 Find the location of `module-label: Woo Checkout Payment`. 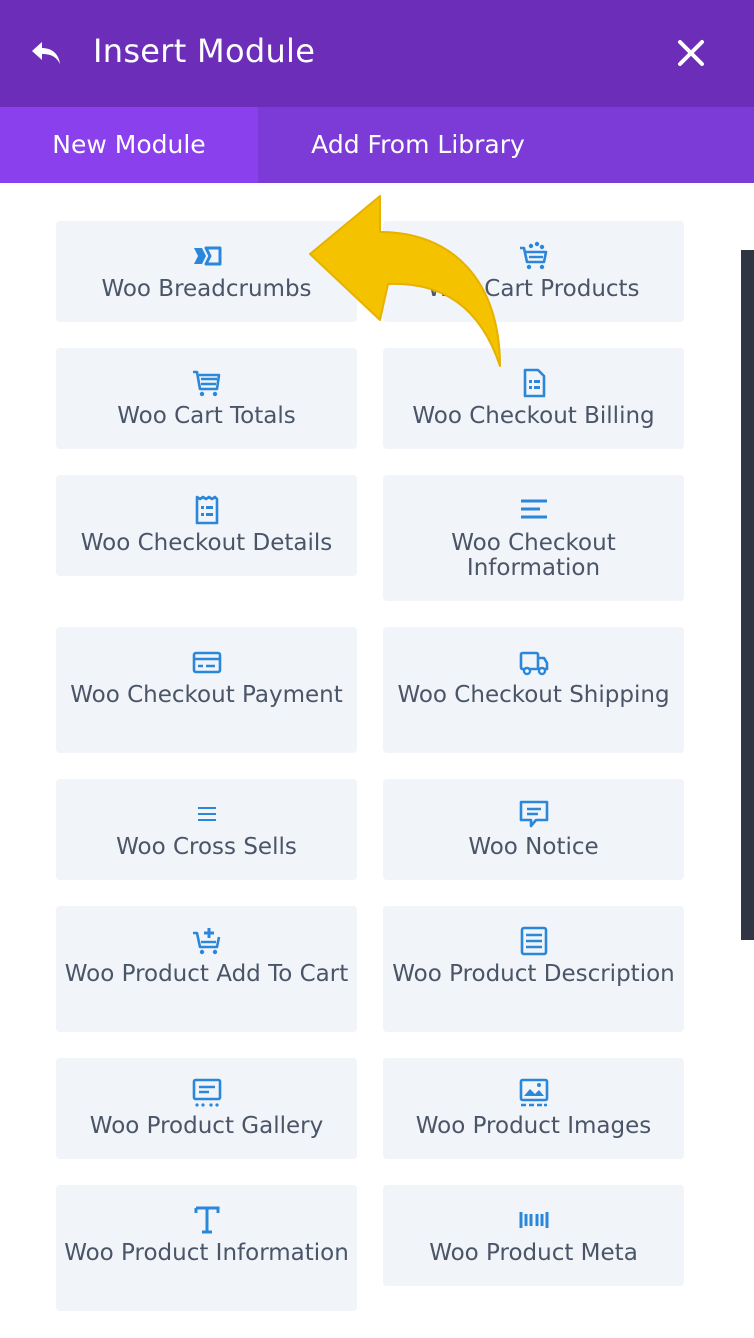

module-label: Woo Checkout Payment is located at coordinates (206, 695).